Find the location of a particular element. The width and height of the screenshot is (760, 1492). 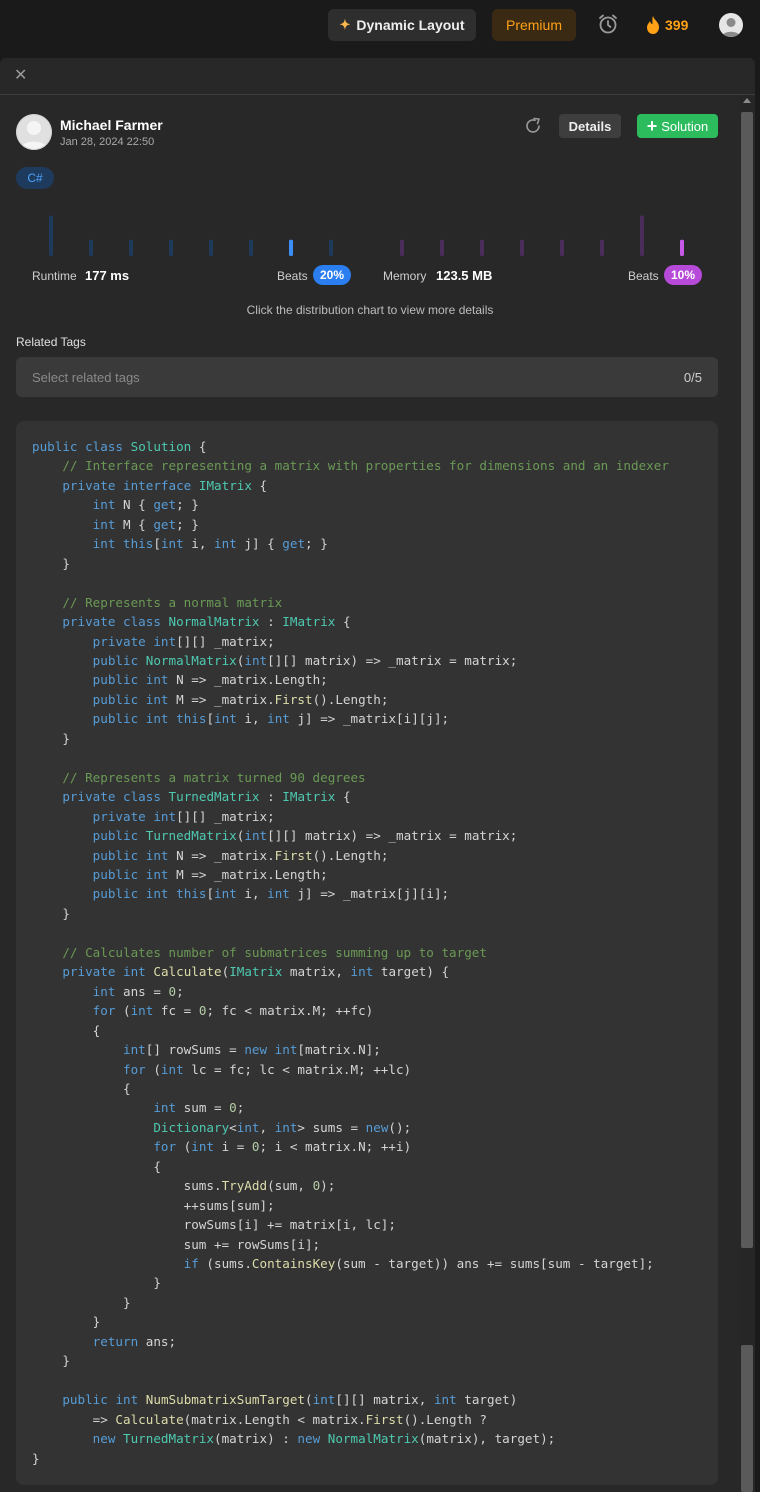

scrollbar-thumb-secondary is located at coordinates (747, 1418).